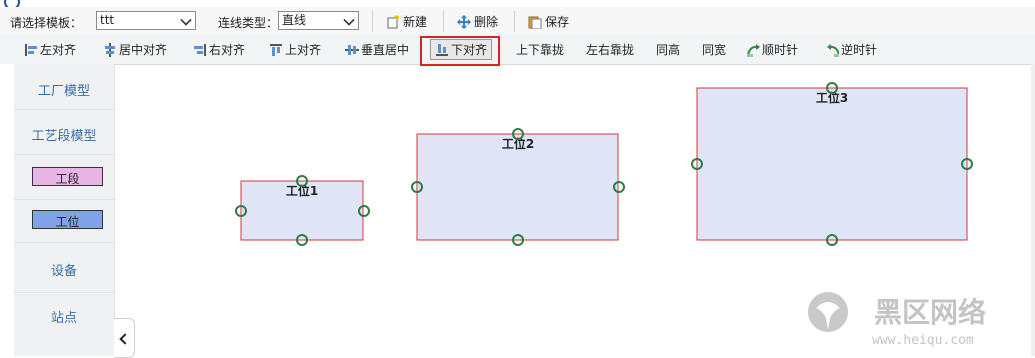  Describe the element at coordinates (352, 49) in the screenshot. I see `align-middle-icon` at that location.